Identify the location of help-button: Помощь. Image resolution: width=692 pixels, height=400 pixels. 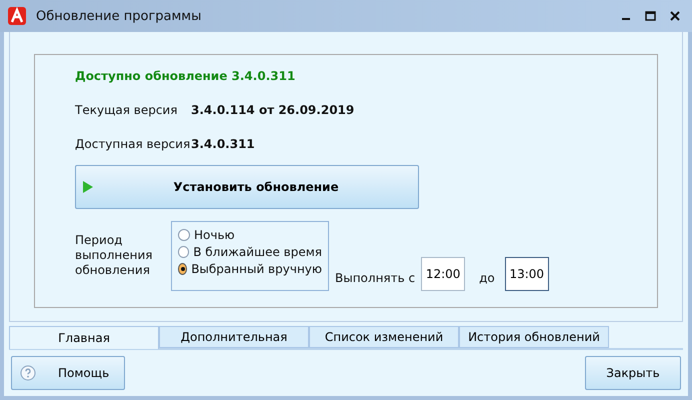
(68, 373).